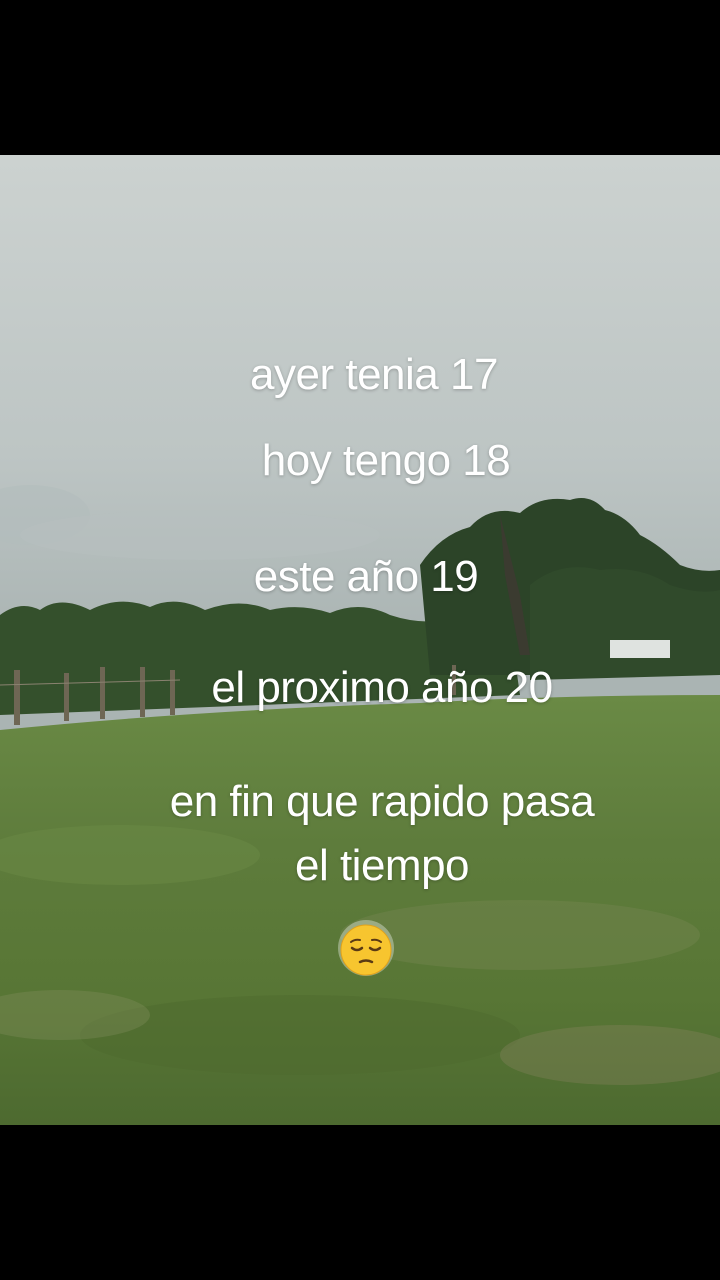 This screenshot has height=1280, width=720. I want to click on letterbox-top, so click(360, 77).